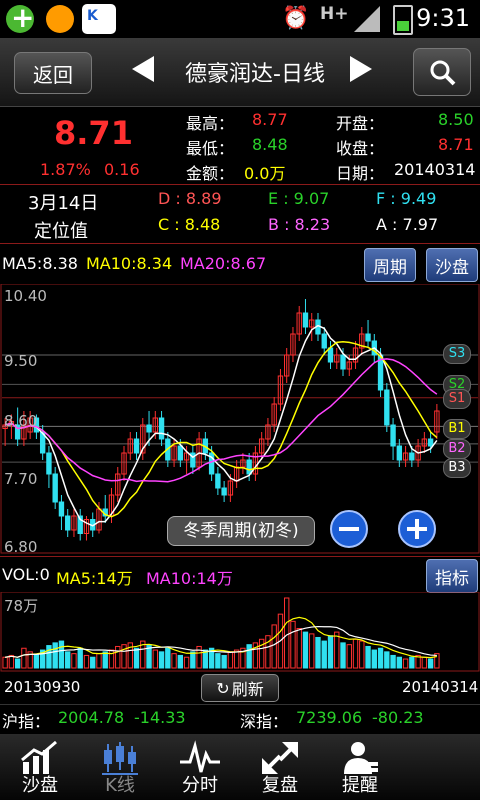 Image resolution: width=480 pixels, height=800 pixels. Describe the element at coordinates (63, 203) in the screenshot. I see `level-date: 3月14日` at that location.